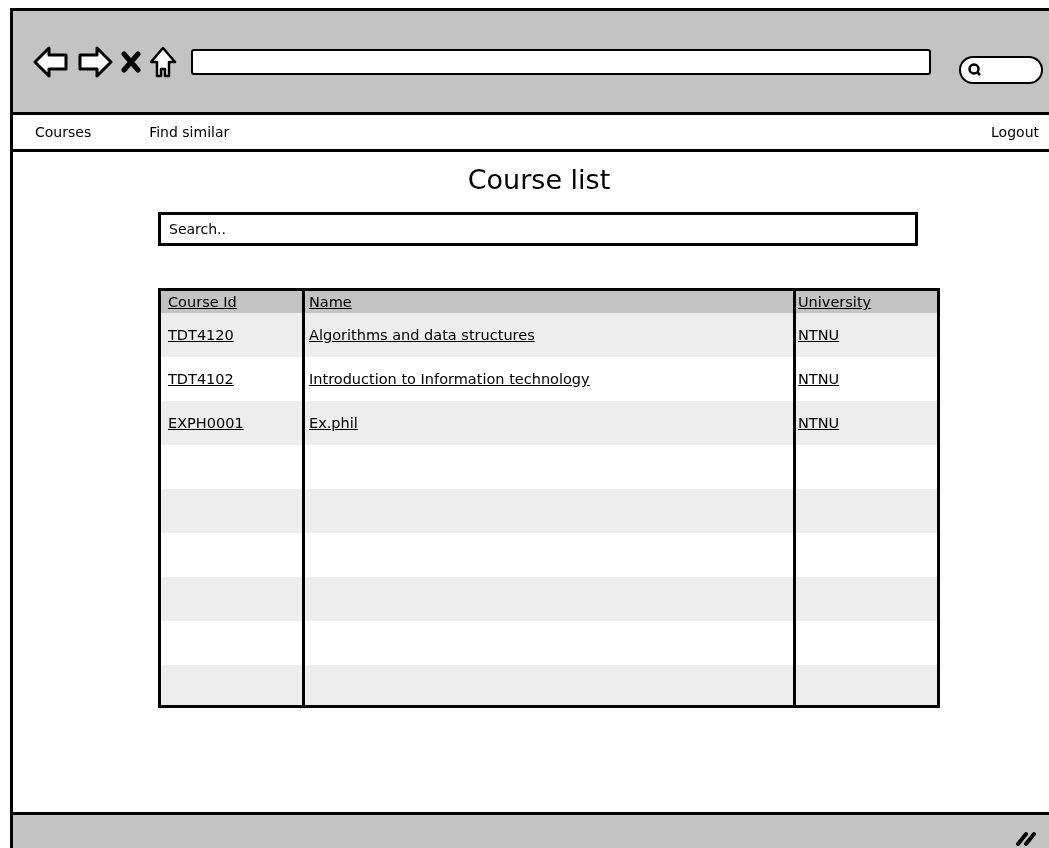 The image size is (1049, 848). Describe the element at coordinates (201, 335) in the screenshot. I see `table-link: TDT4120` at that location.